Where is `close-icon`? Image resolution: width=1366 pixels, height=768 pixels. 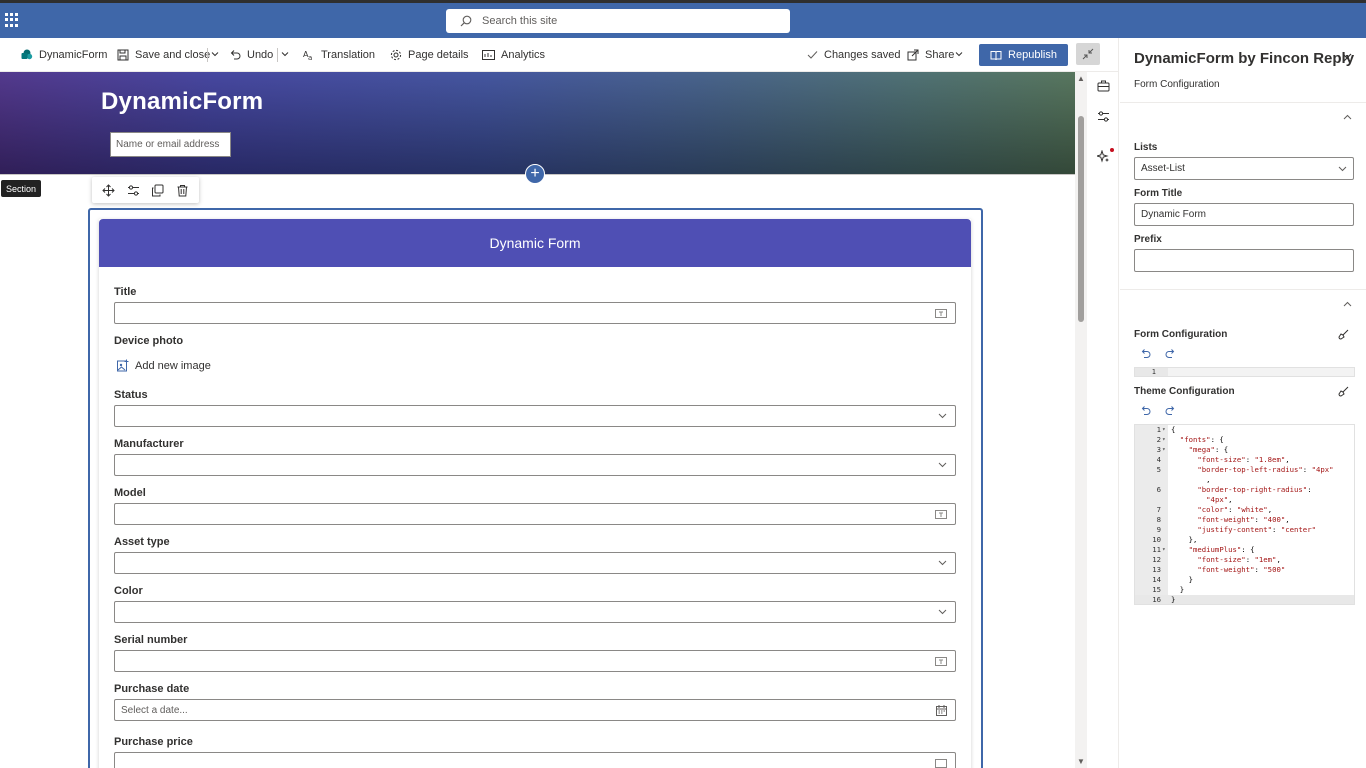
close-icon is located at coordinates (1347, 58).